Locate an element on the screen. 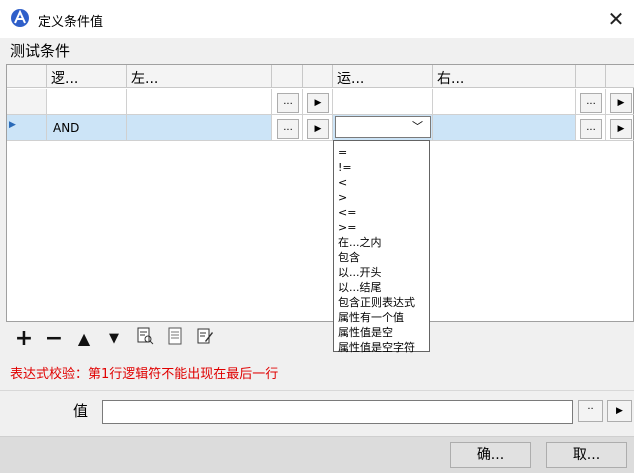 This screenshot has height=473, width=634. edit-doc-icon is located at coordinates (205, 339).